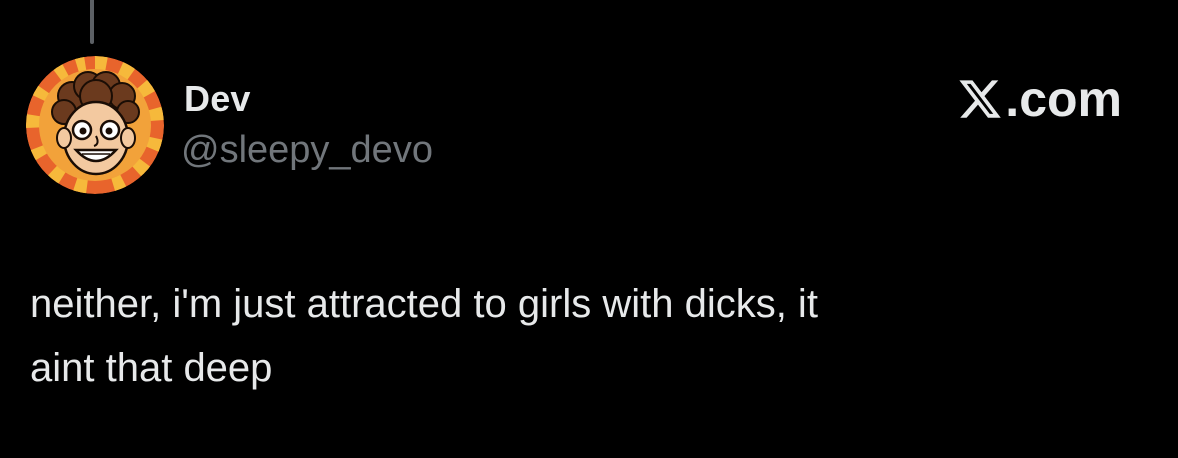 The image size is (1178, 458). Describe the element at coordinates (92, 22) in the screenshot. I see `thread-connector-line` at that location.